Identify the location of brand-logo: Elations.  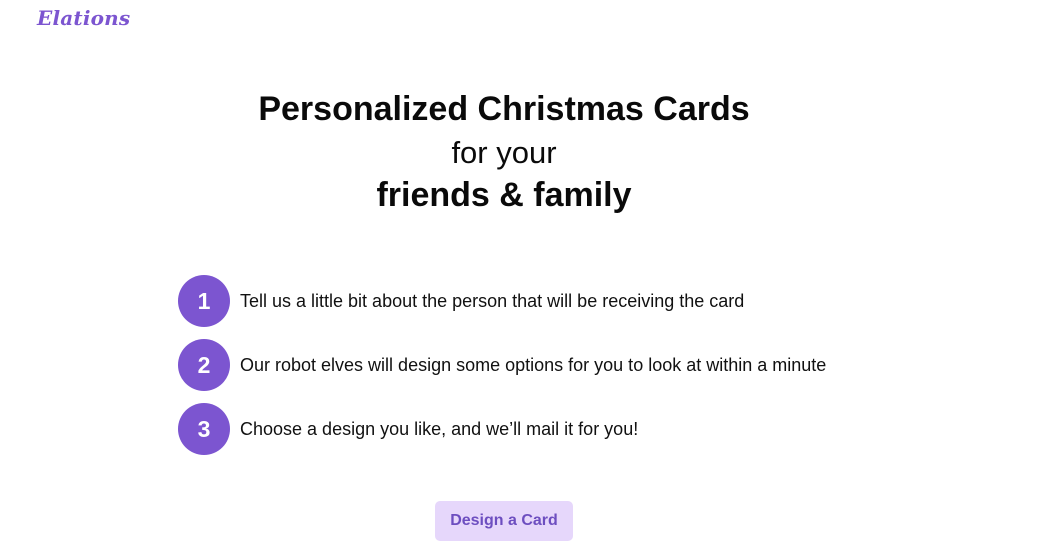
(83, 18).